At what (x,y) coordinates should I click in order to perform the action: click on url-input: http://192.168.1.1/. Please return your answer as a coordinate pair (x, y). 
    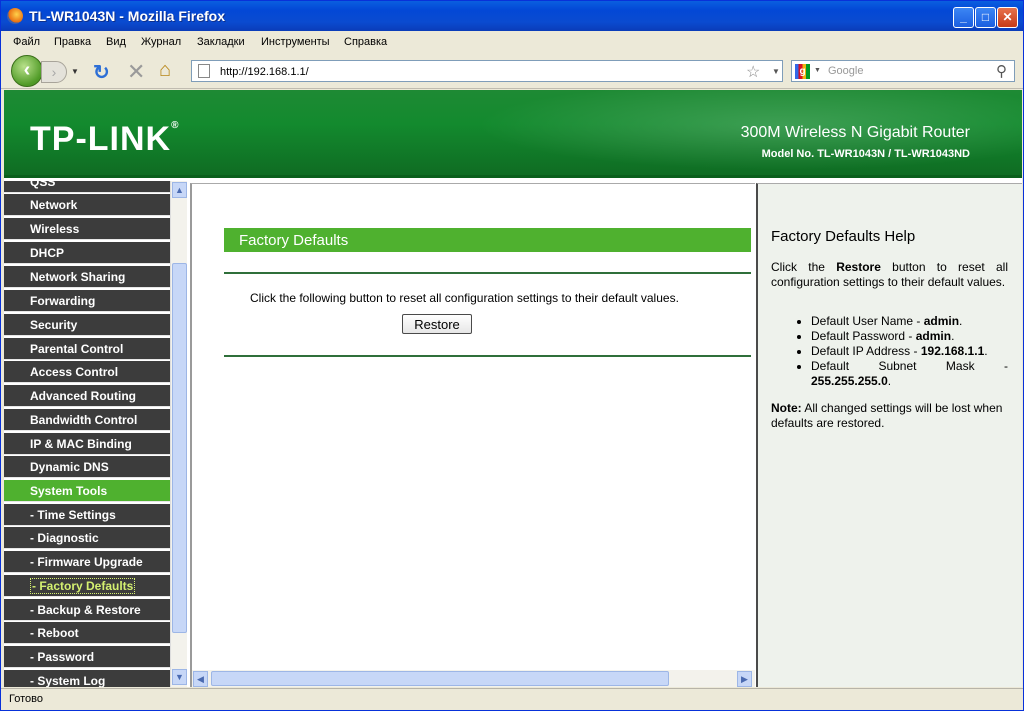
    Looking at the image, I should click on (264, 72).